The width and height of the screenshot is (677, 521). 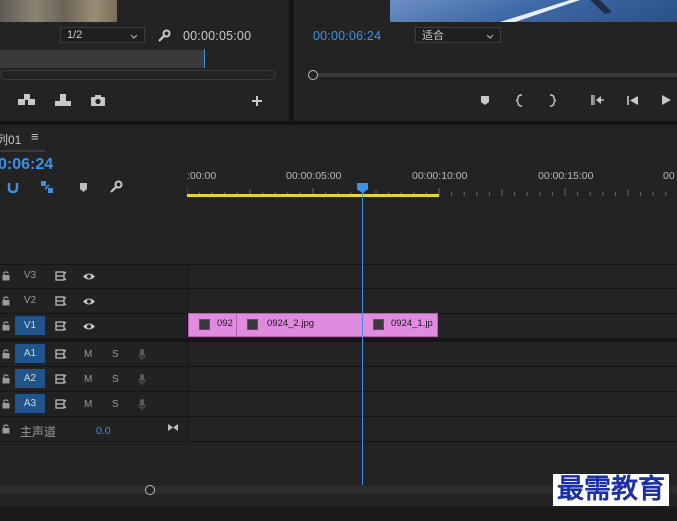 I want to click on clip-0924-3: 092, so click(x=212, y=325).